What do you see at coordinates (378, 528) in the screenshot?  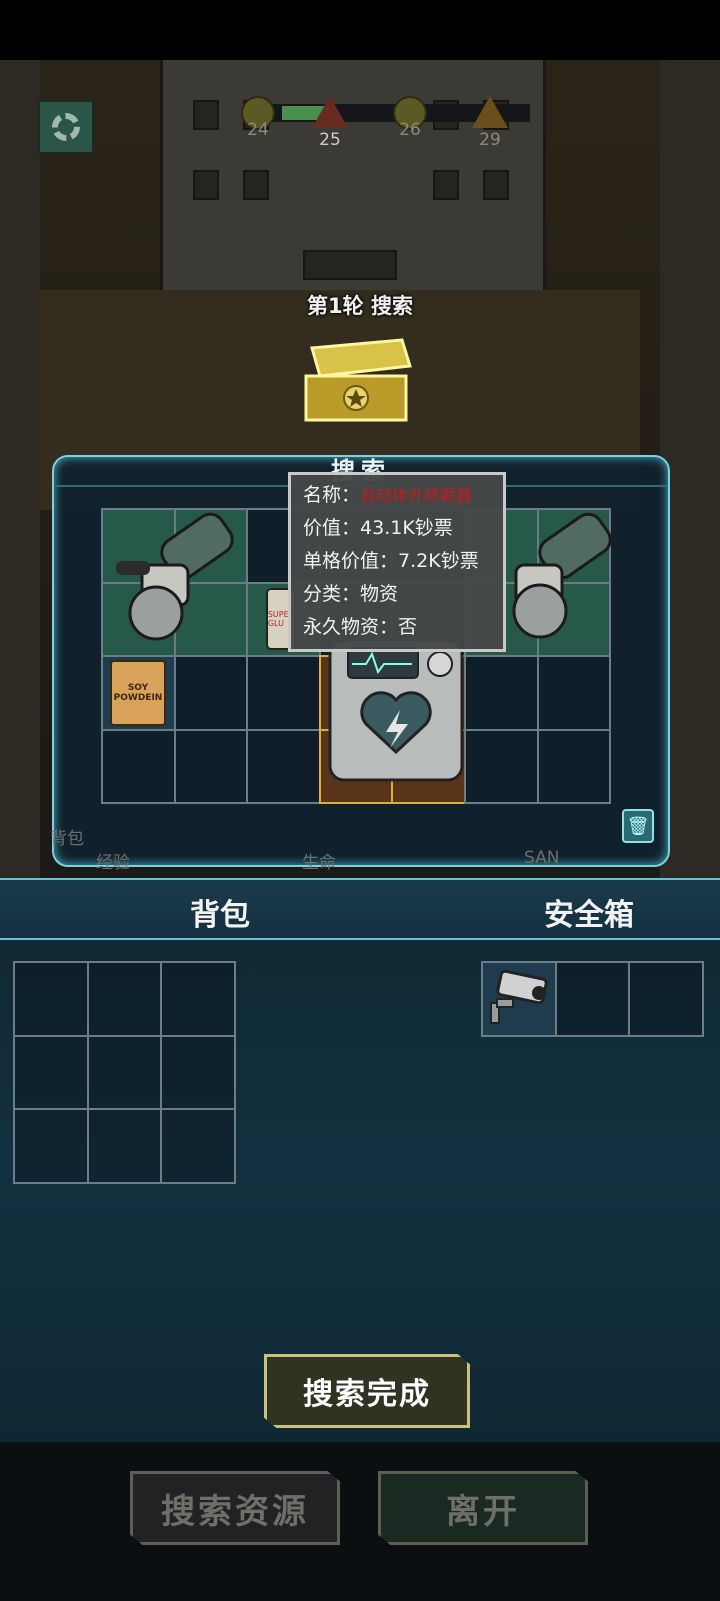 I see `tooltip-value-row: 价值：43.1K钞票` at bounding box center [378, 528].